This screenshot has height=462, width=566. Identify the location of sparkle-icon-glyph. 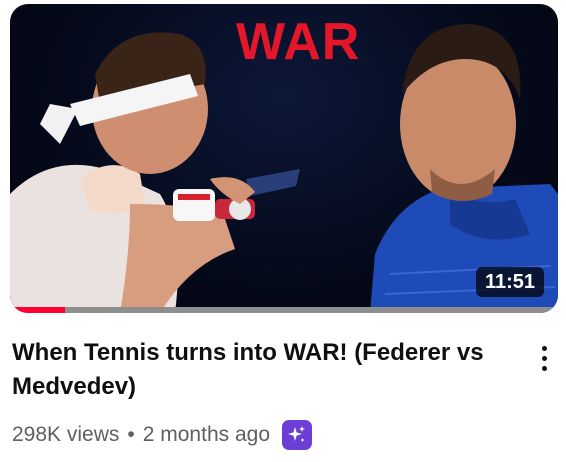
(297, 434).